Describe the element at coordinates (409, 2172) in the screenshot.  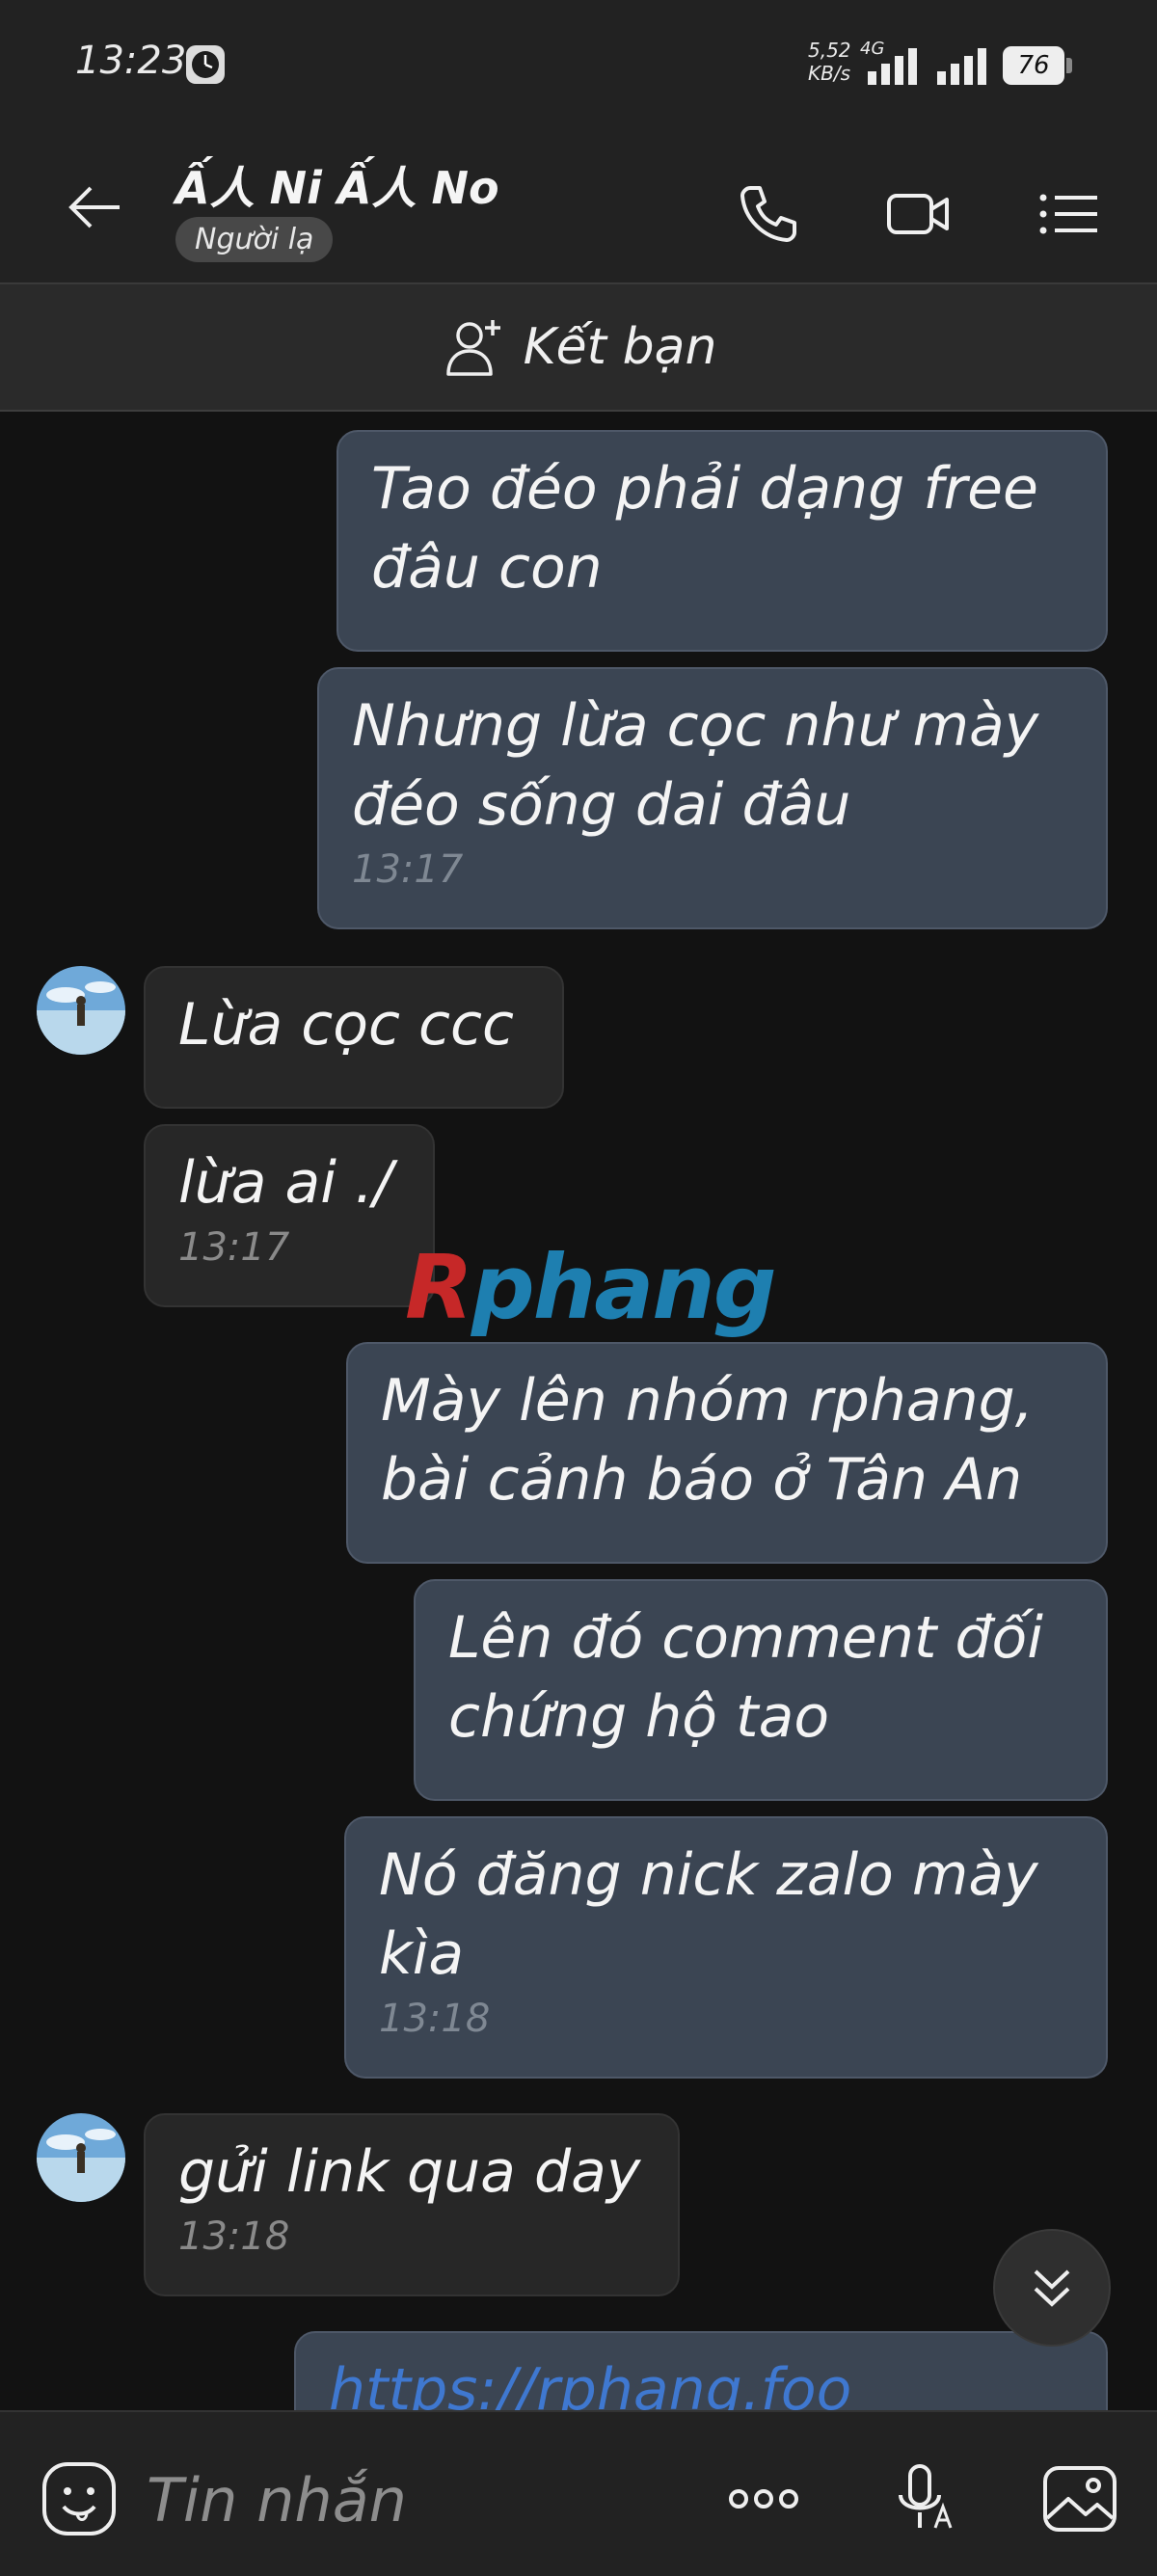
I see `message-text: gửi link qua day` at that location.